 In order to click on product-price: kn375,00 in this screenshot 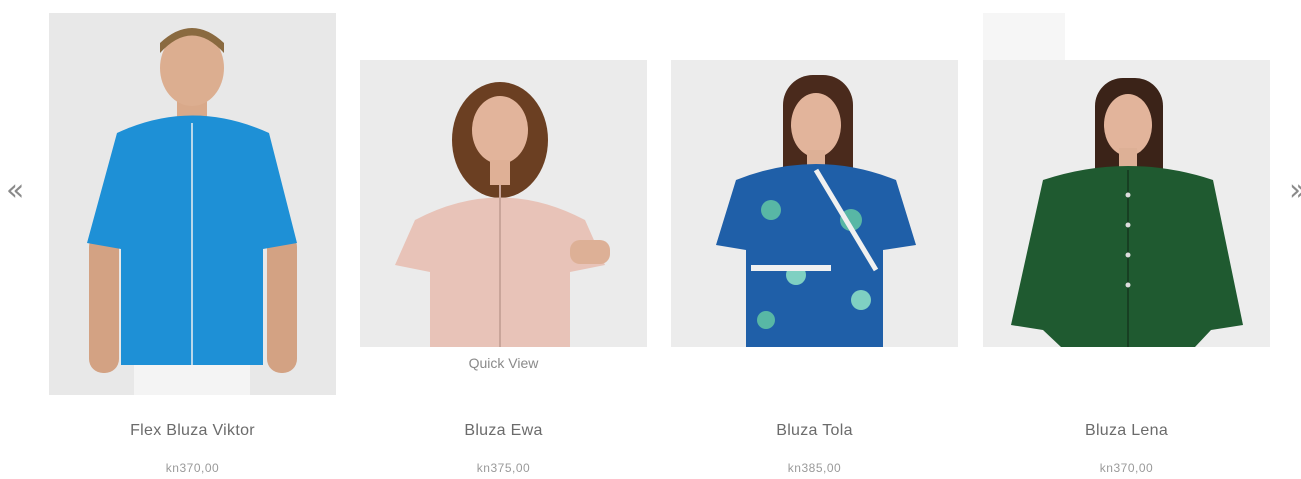, I will do `click(503, 468)`.